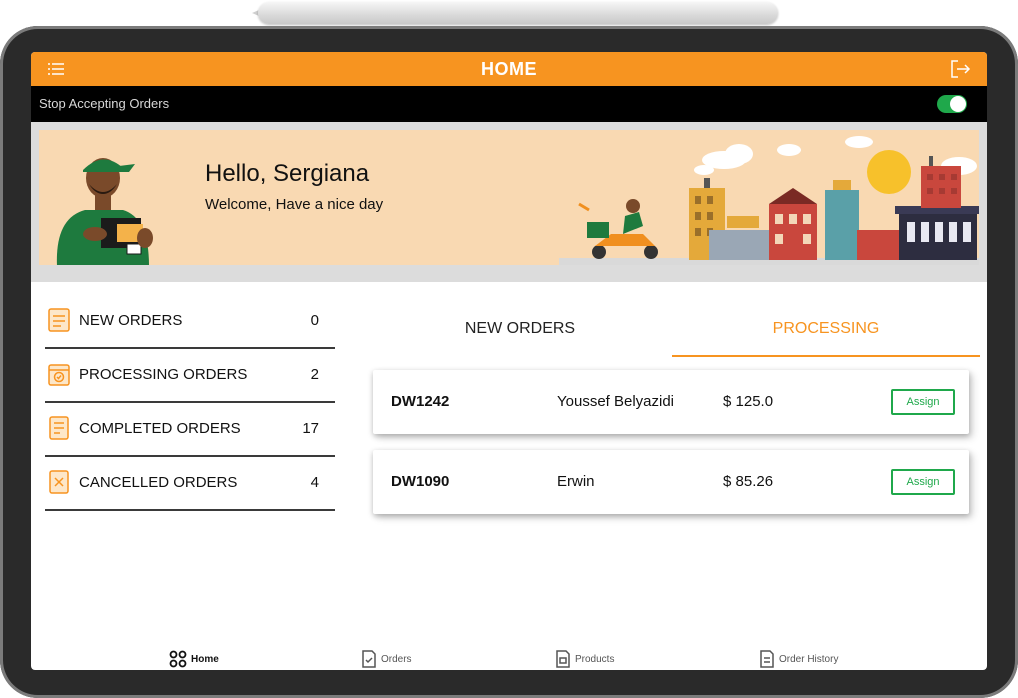 The image size is (1018, 698). Describe the element at coordinates (420, 481) in the screenshot. I see `order-id: DW1090` at that location.